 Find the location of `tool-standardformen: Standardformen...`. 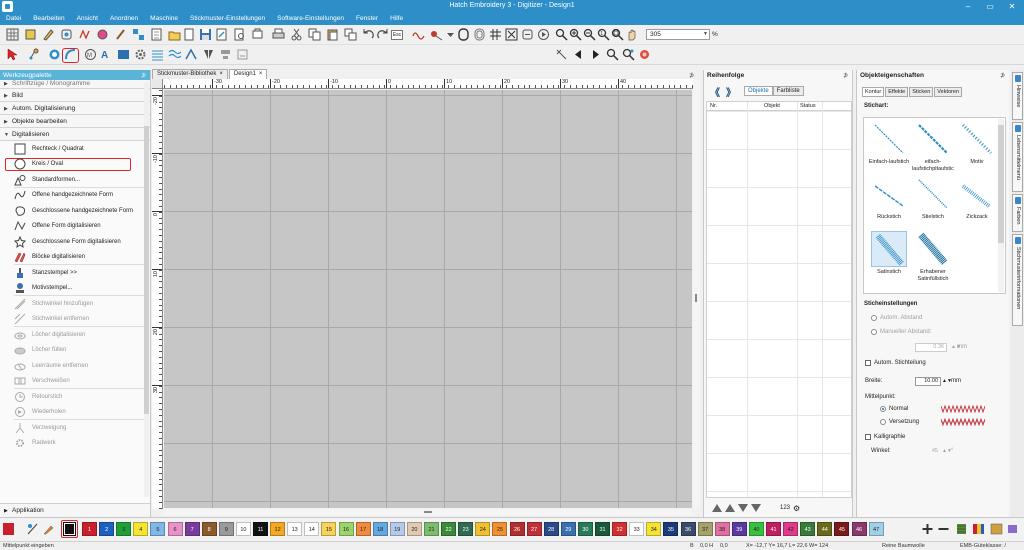

tool-standardformen: Standardformen... is located at coordinates (75, 180).